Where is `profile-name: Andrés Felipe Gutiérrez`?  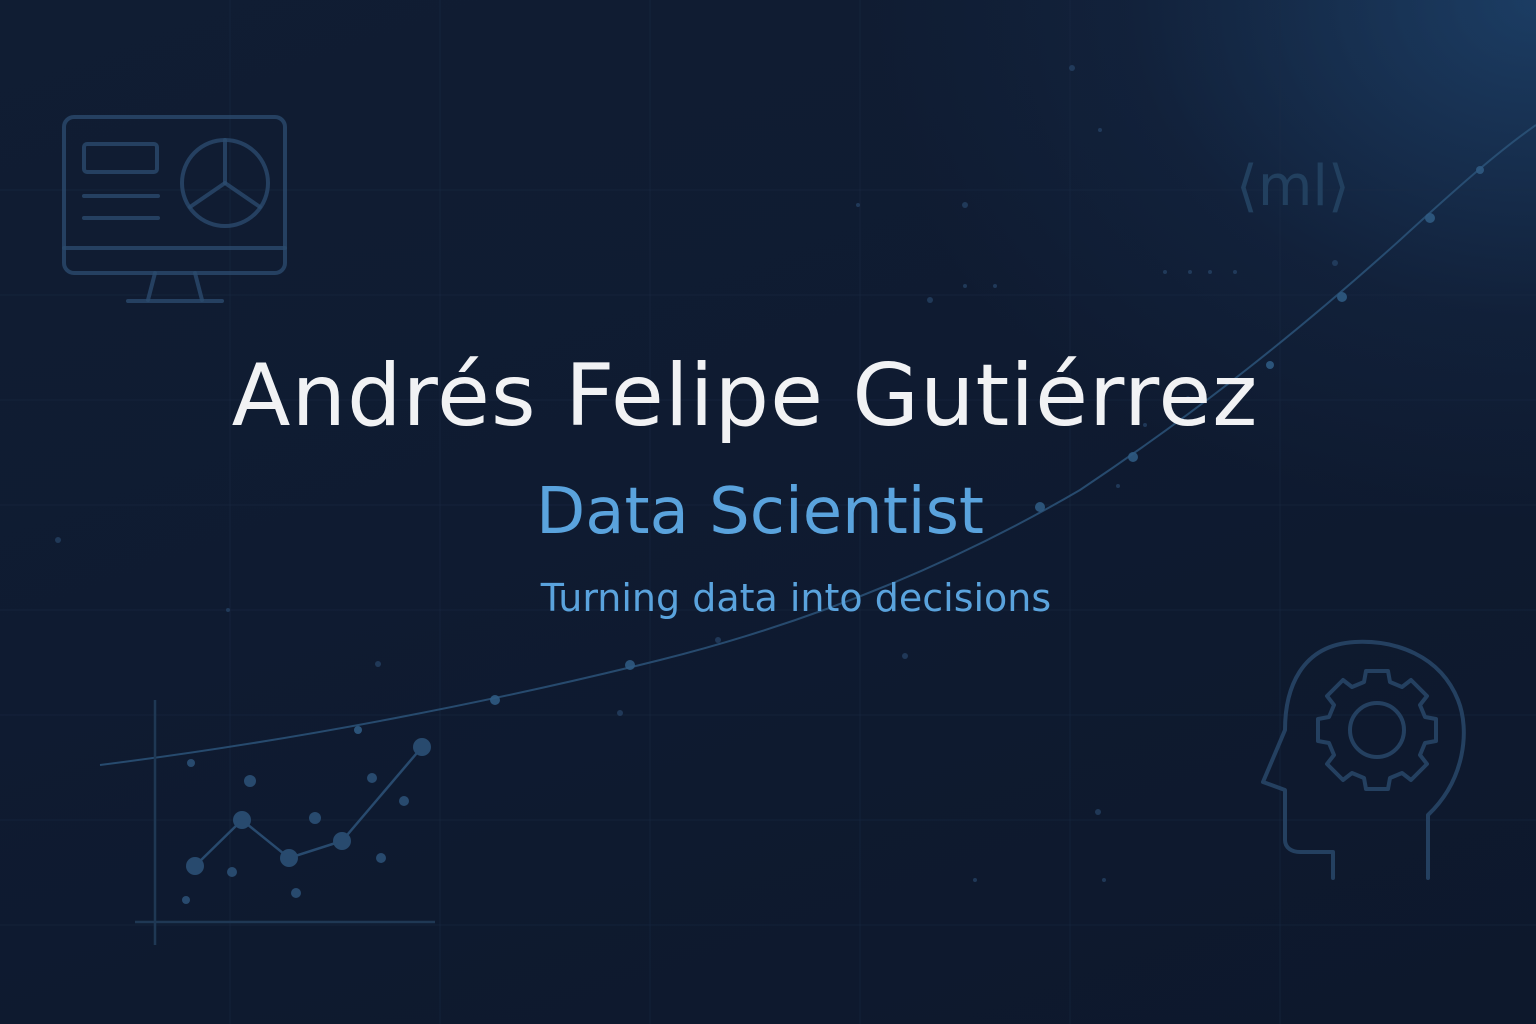 profile-name: Andrés Felipe Gutiérrez is located at coordinates (745, 396).